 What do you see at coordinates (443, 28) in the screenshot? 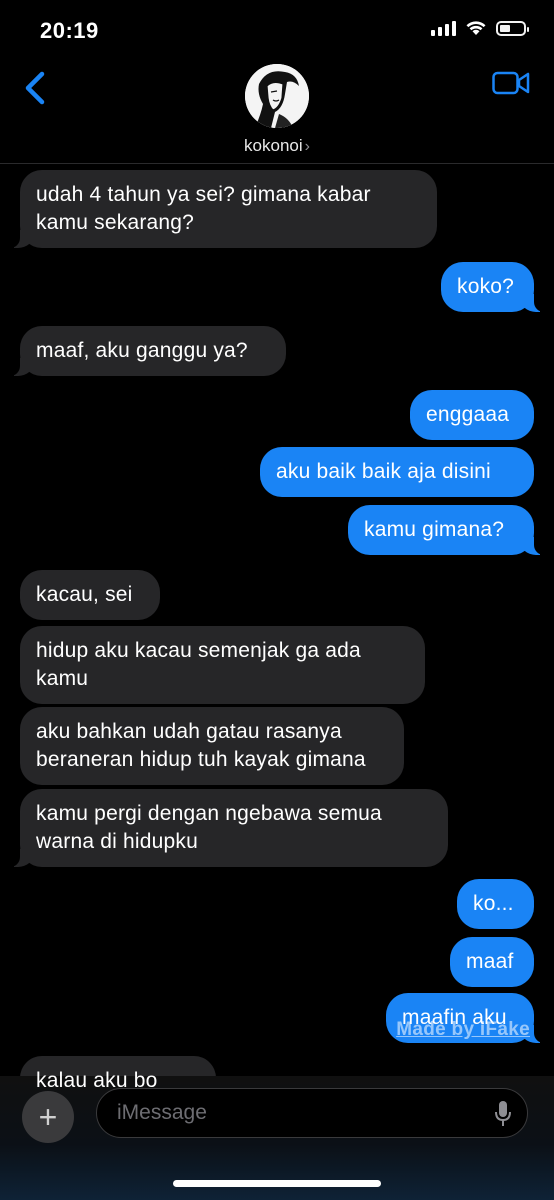
I see `cellular-signal-icon` at bounding box center [443, 28].